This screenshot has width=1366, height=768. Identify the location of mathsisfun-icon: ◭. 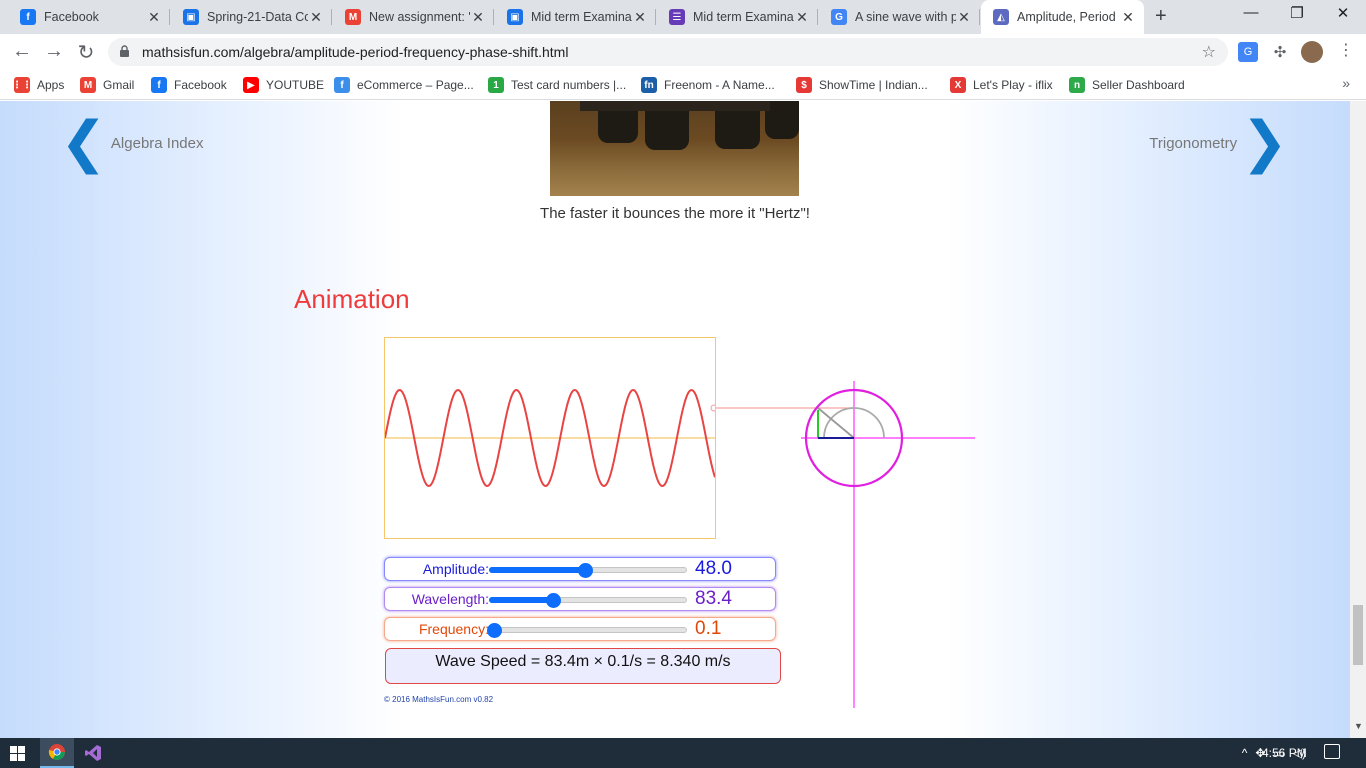
(1001, 17).